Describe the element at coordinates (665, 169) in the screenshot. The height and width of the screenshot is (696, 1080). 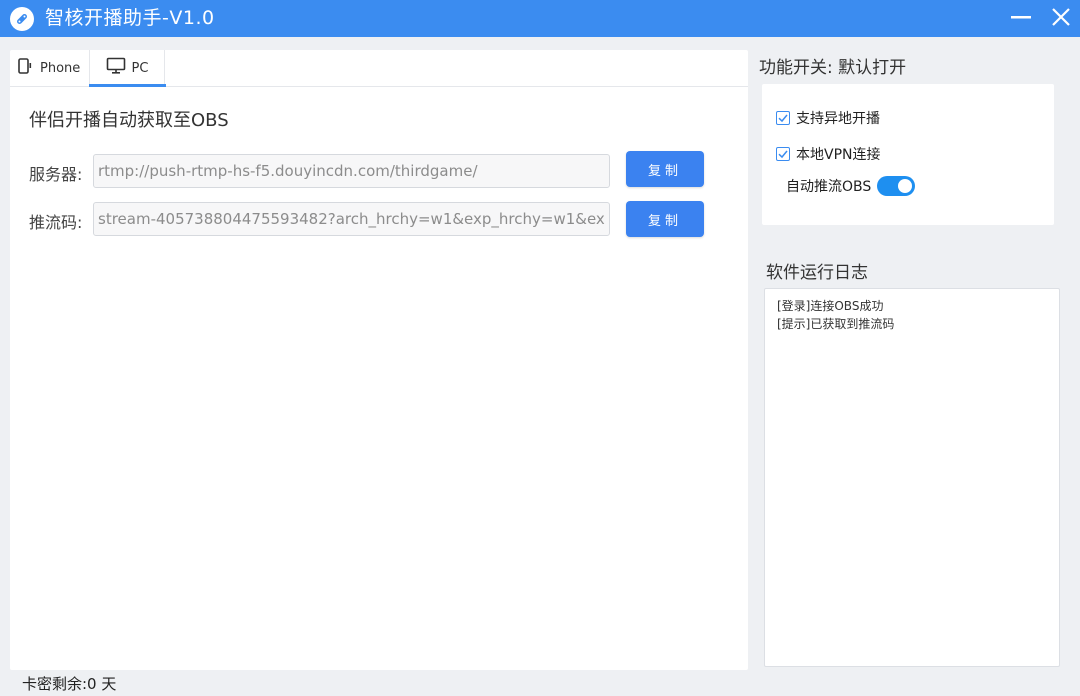
I see `copy-server-button: 复制` at that location.